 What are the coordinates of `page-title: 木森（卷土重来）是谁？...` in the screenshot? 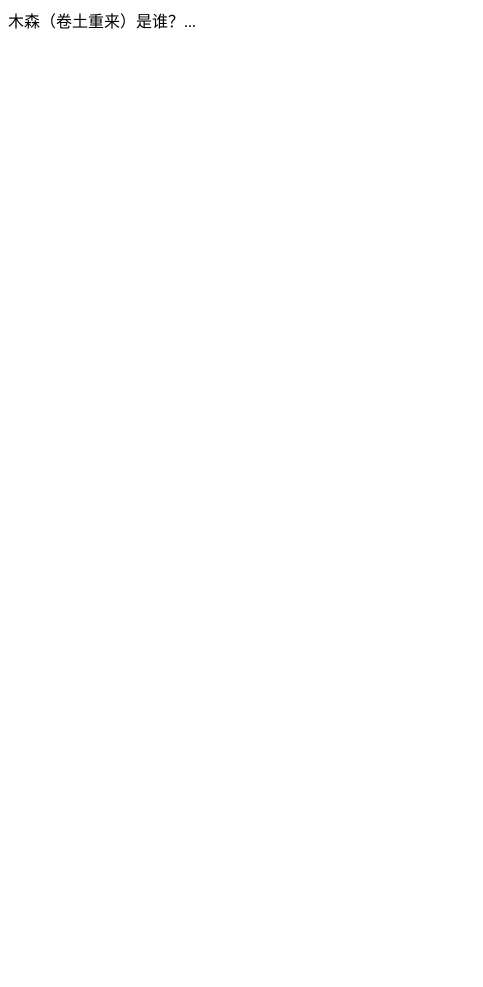 It's located at (102, 22).